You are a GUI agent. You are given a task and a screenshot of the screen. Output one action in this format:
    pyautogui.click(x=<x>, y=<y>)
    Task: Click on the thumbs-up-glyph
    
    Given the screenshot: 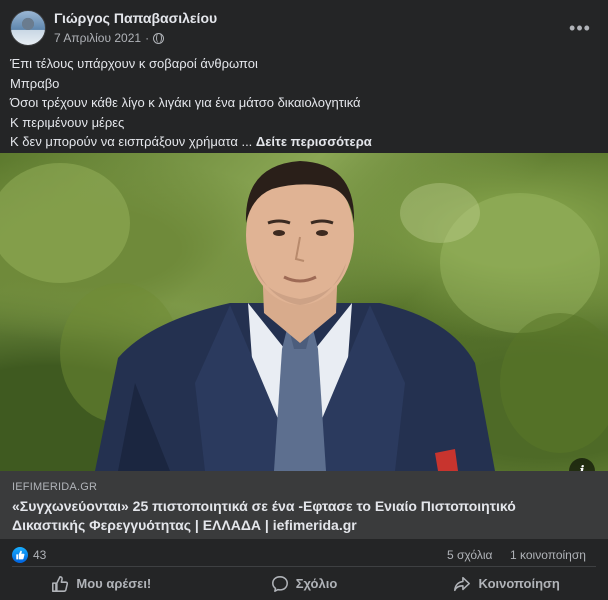 What is the action you would take?
    pyautogui.click(x=20, y=555)
    